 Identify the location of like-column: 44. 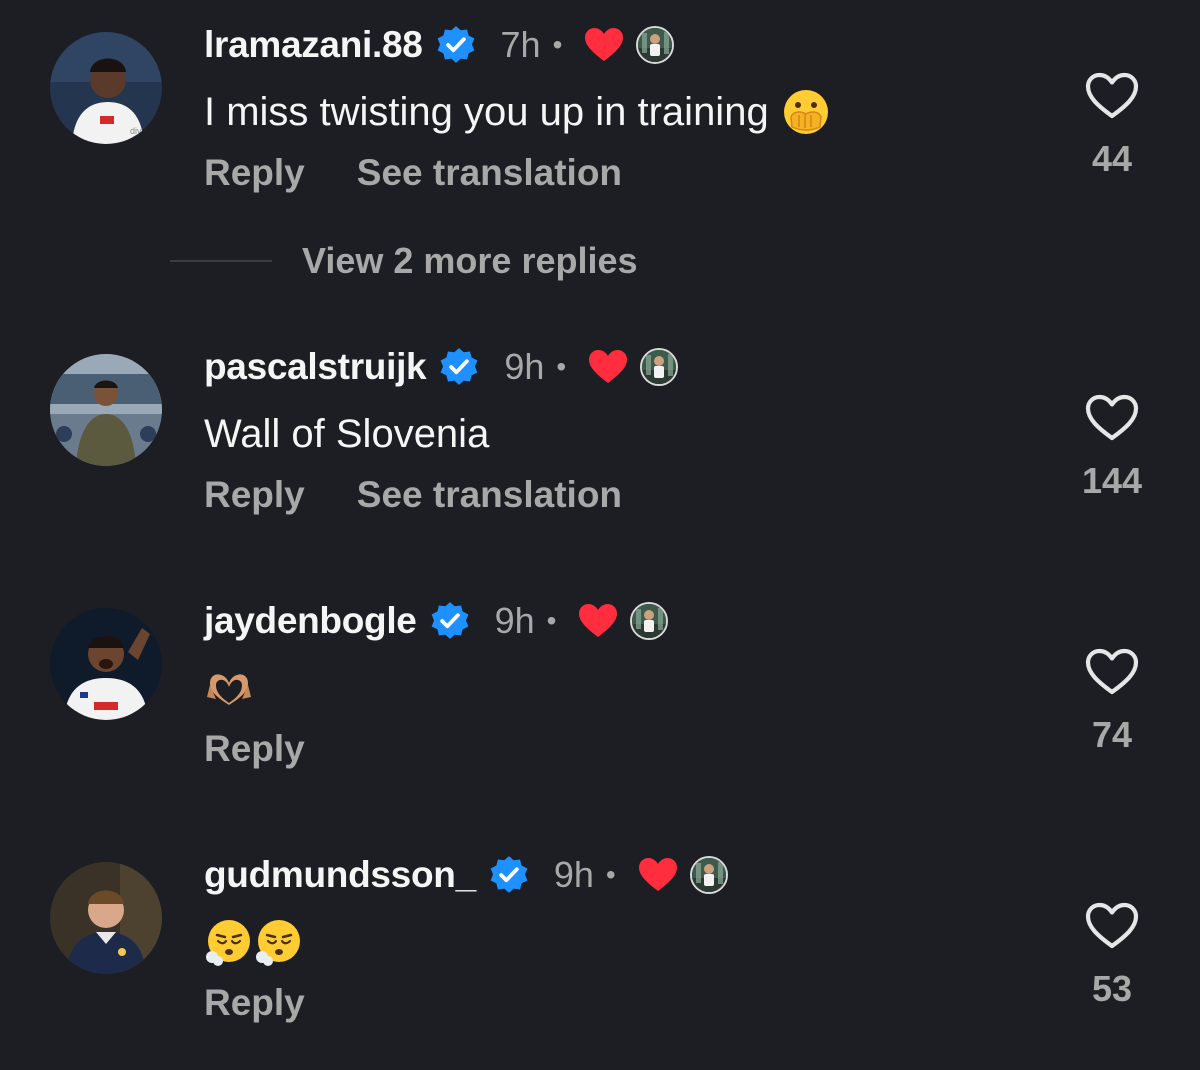
(1112, 126).